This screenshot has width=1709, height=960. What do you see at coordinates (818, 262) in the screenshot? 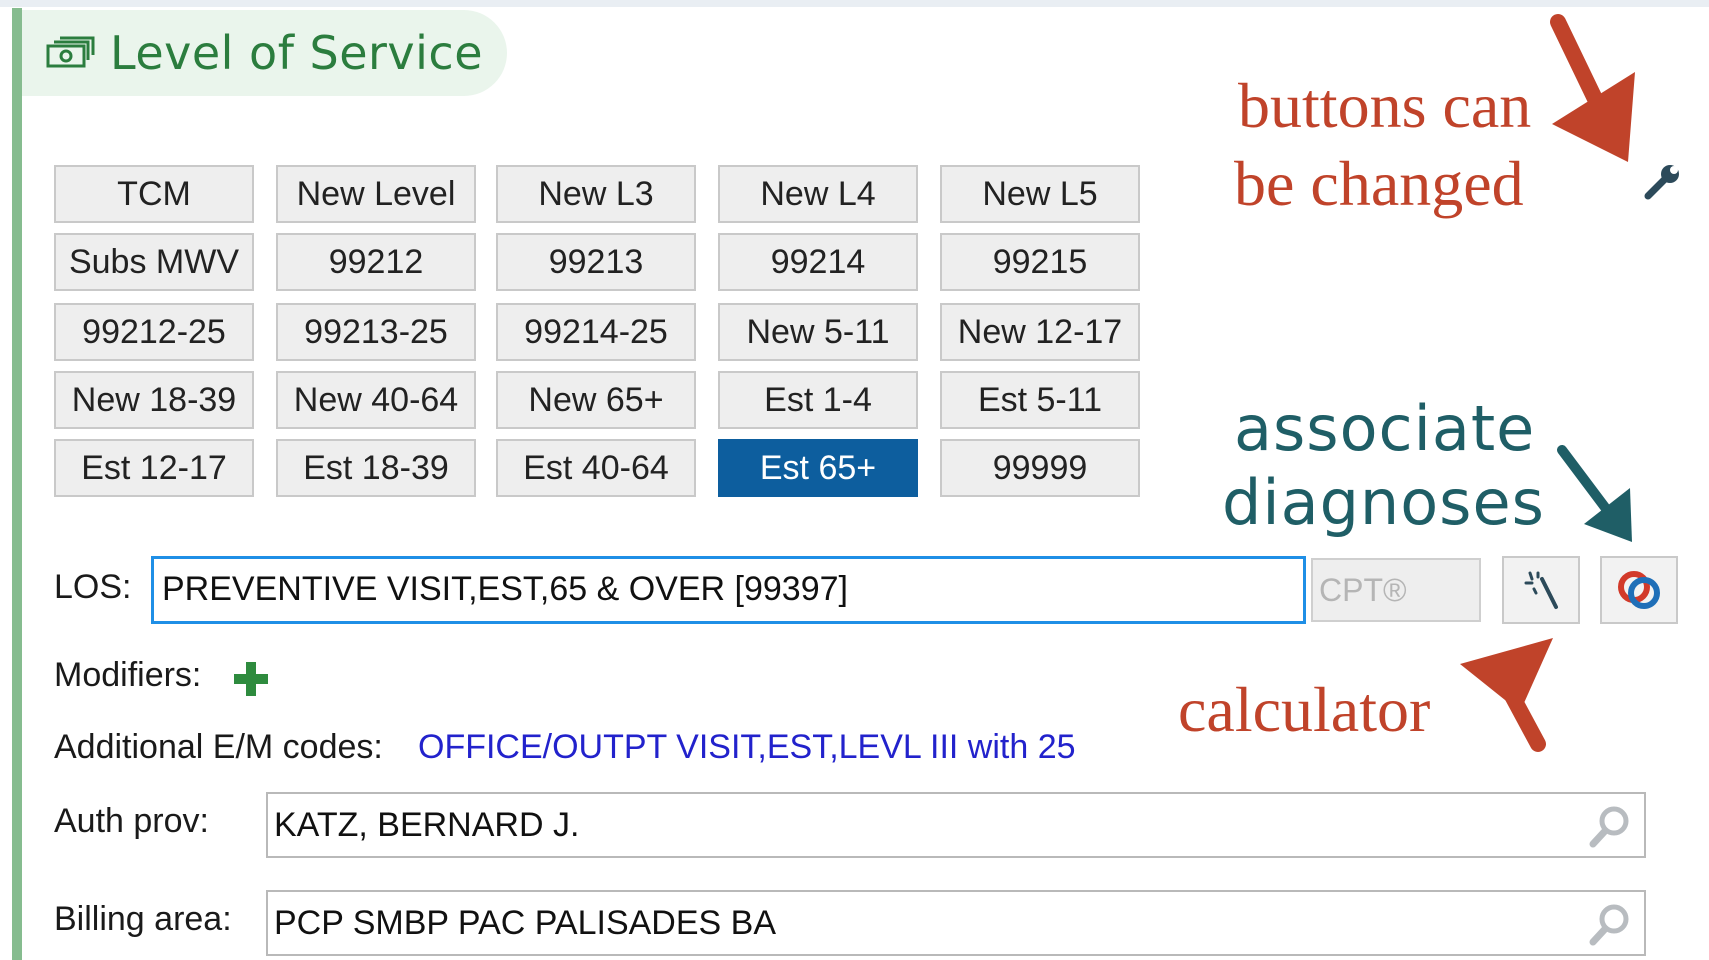
I see `los-button: 99214` at bounding box center [818, 262].